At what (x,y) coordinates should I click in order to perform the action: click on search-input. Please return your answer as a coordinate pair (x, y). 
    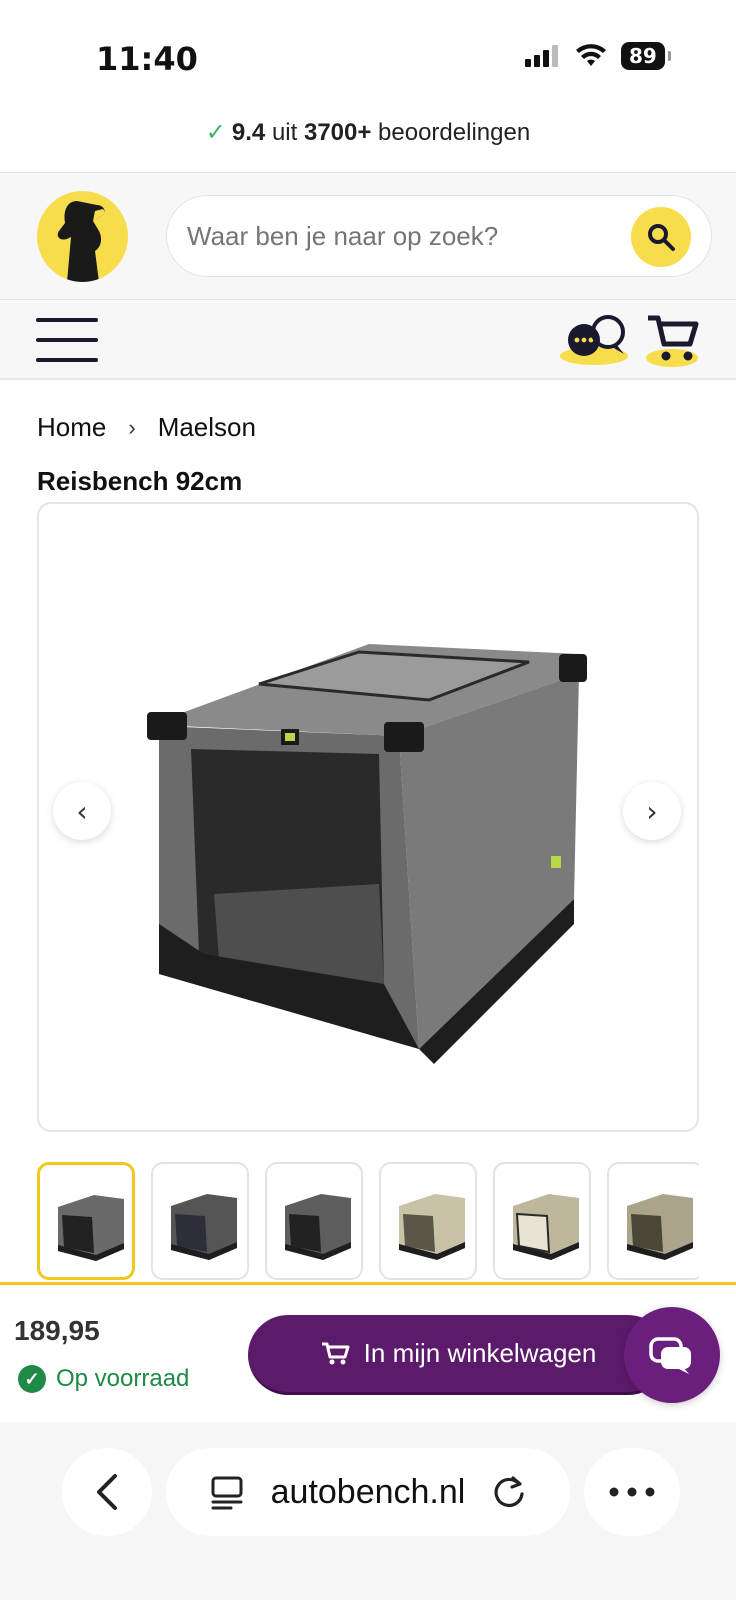
    Looking at the image, I should click on (397, 236).